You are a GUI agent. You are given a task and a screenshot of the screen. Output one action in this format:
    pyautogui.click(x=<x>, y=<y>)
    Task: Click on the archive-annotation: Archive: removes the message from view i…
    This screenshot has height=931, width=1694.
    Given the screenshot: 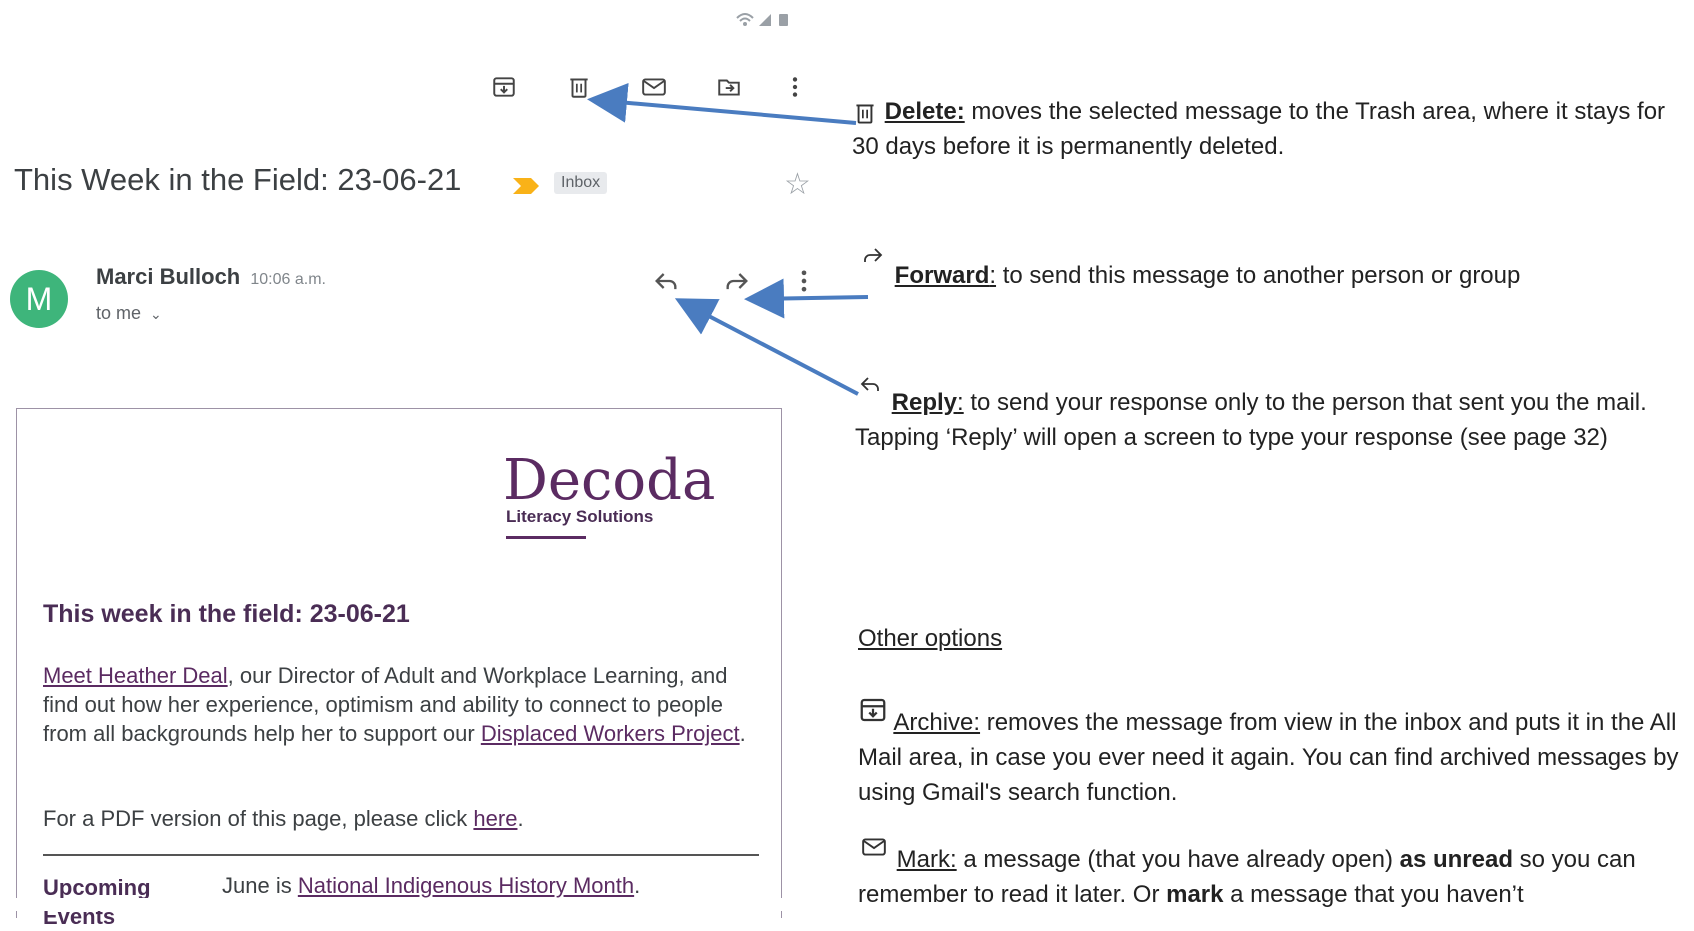 What is the action you would take?
    pyautogui.click(x=1273, y=754)
    